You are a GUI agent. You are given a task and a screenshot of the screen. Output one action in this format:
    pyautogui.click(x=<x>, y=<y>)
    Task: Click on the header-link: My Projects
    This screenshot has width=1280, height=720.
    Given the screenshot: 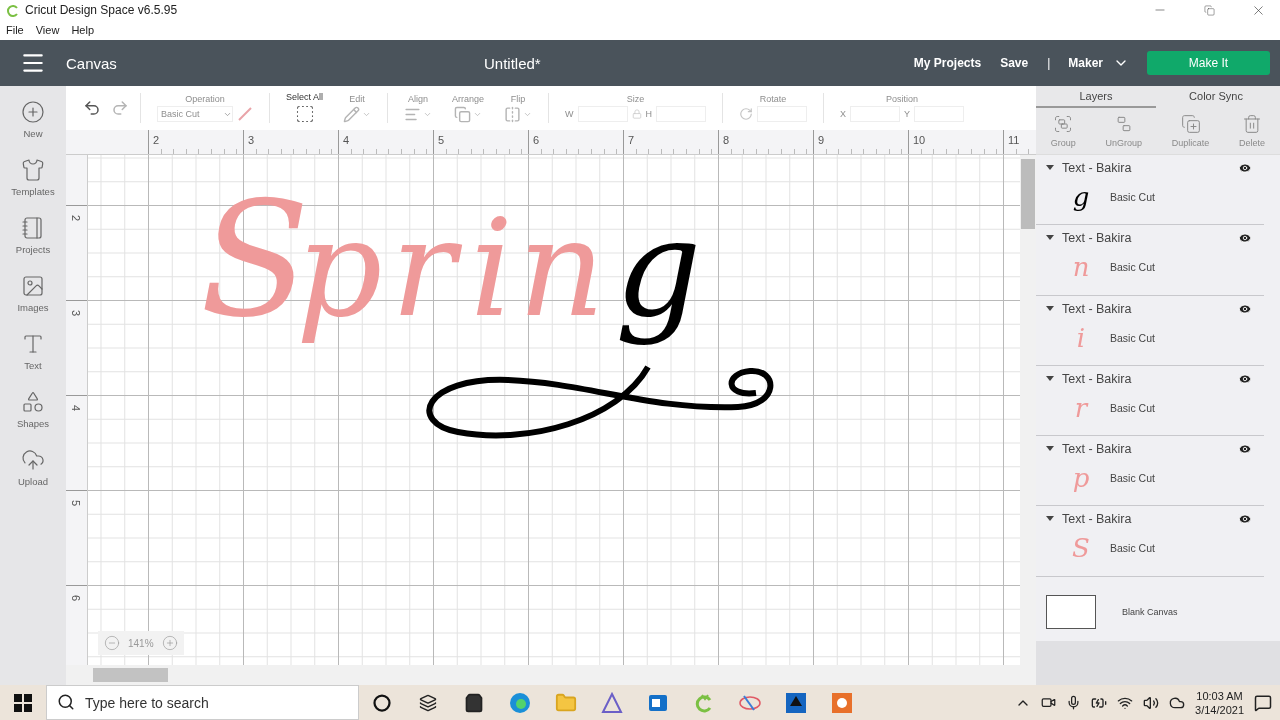 What is the action you would take?
    pyautogui.click(x=947, y=63)
    